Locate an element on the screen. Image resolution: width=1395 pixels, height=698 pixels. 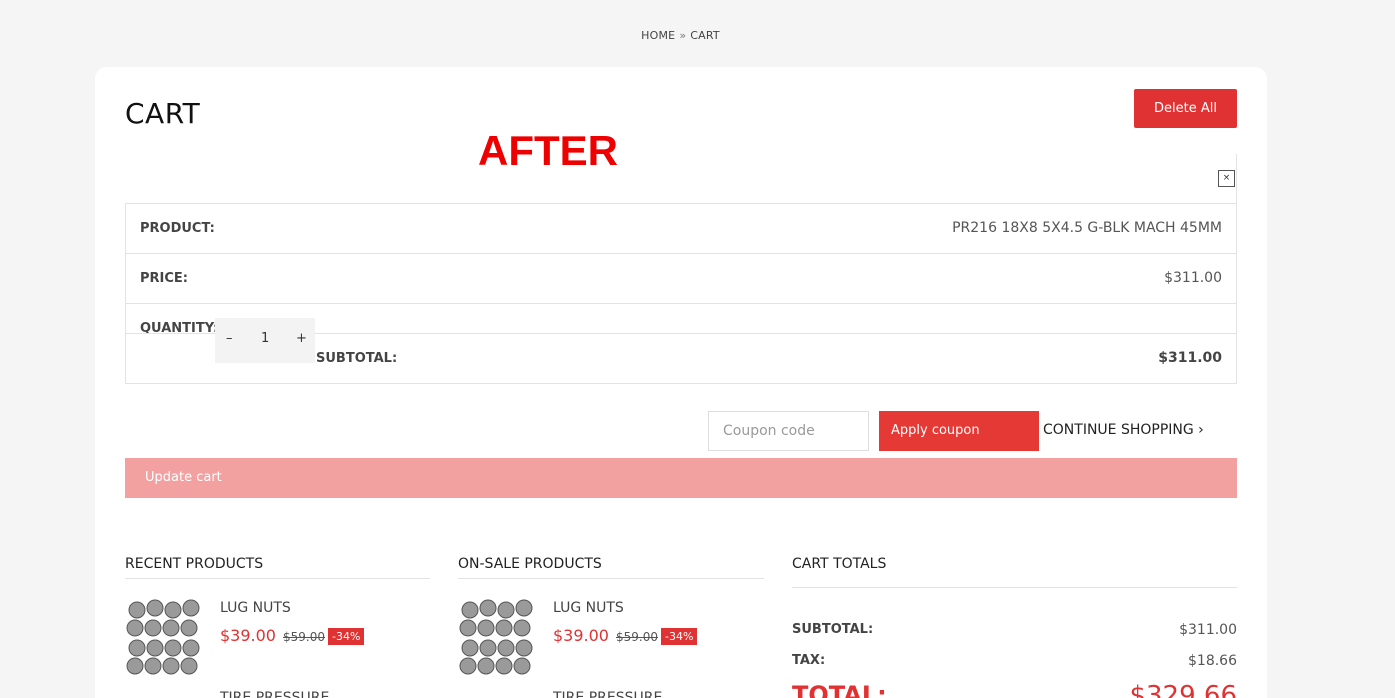
totals-tax-value: $18.66 is located at coordinates (1212, 661).